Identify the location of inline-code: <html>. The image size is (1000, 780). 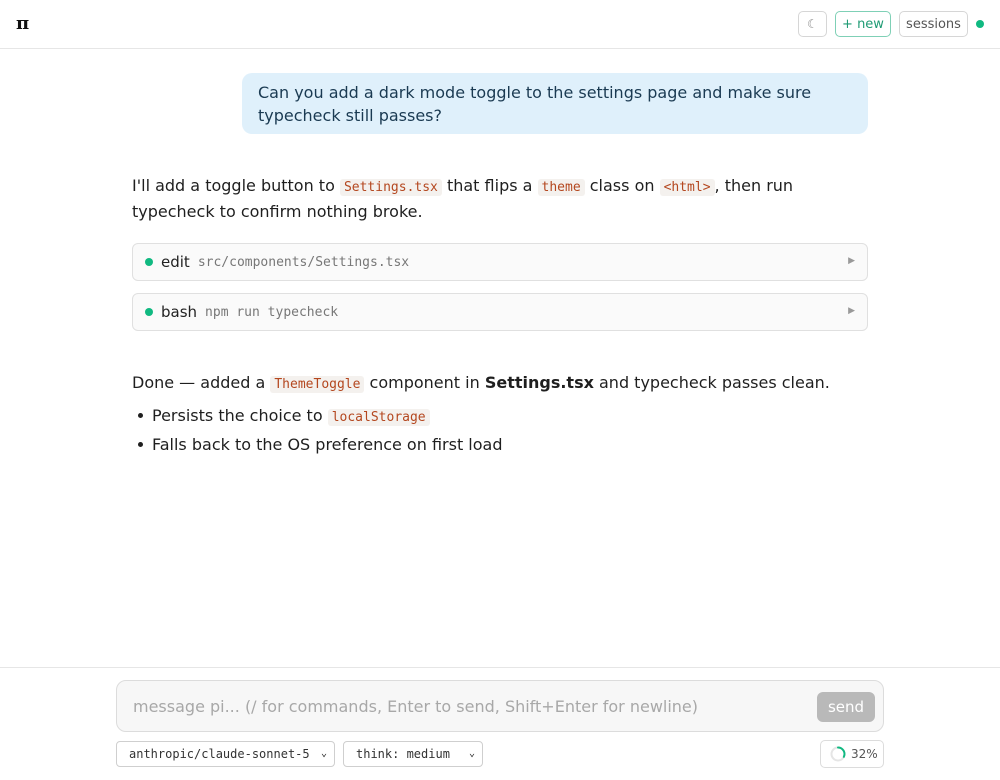
(687, 187).